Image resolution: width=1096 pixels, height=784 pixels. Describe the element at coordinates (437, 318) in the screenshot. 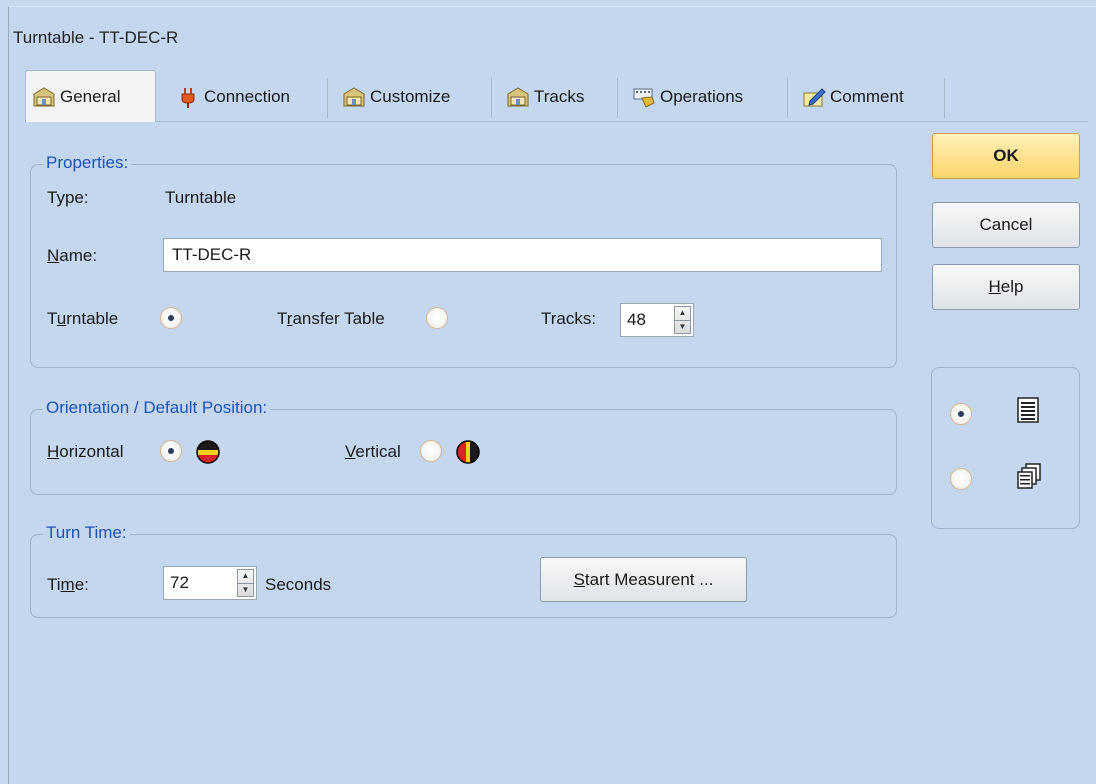

I see `transfer-table-radio` at that location.